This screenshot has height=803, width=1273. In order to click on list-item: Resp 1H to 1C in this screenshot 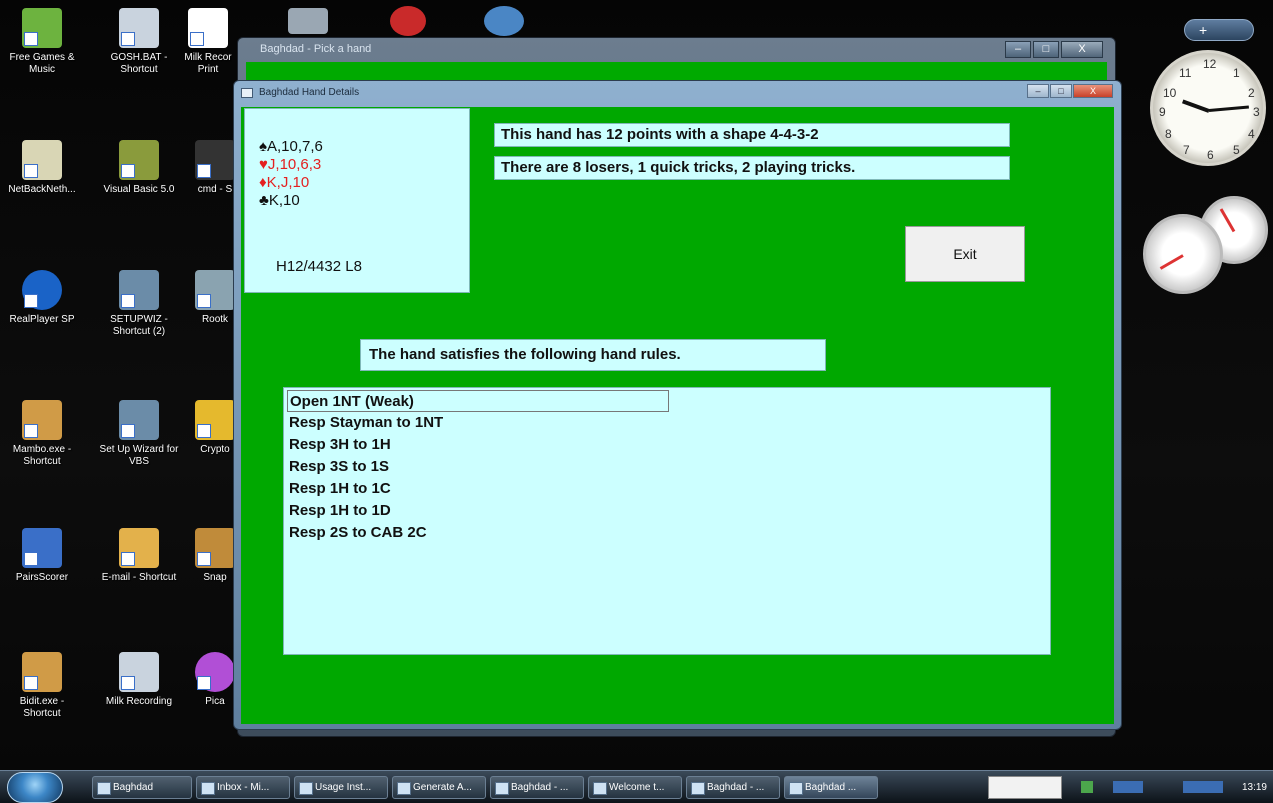, I will do `click(340, 489)`.